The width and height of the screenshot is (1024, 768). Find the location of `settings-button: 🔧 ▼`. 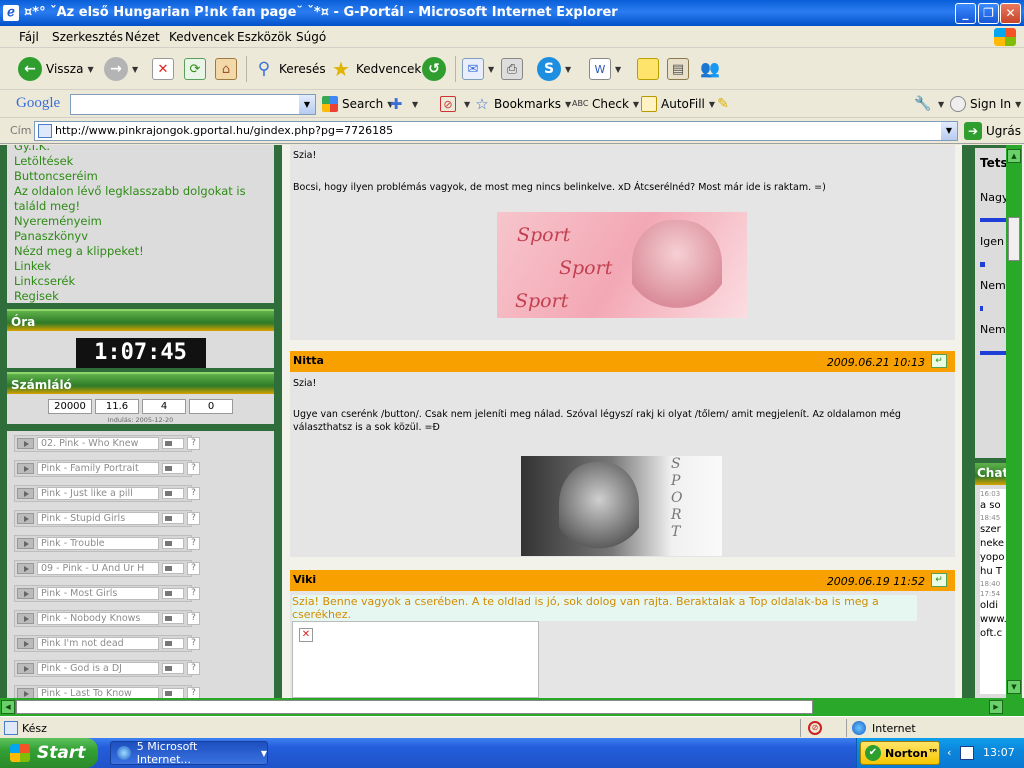

settings-button: 🔧 ▼ is located at coordinates (929, 104).